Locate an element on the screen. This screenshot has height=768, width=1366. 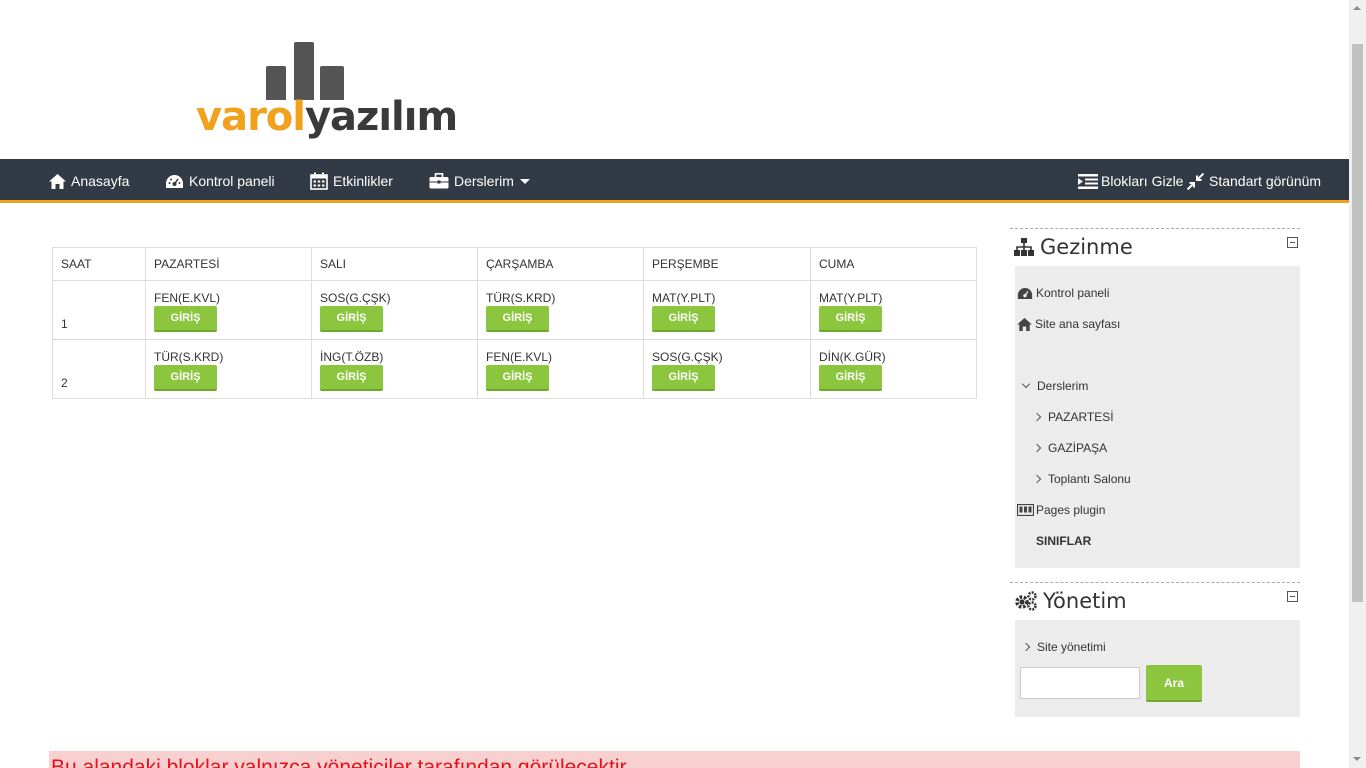
nav-link-dashboard: Kontrol paneli is located at coordinates (1063, 293).